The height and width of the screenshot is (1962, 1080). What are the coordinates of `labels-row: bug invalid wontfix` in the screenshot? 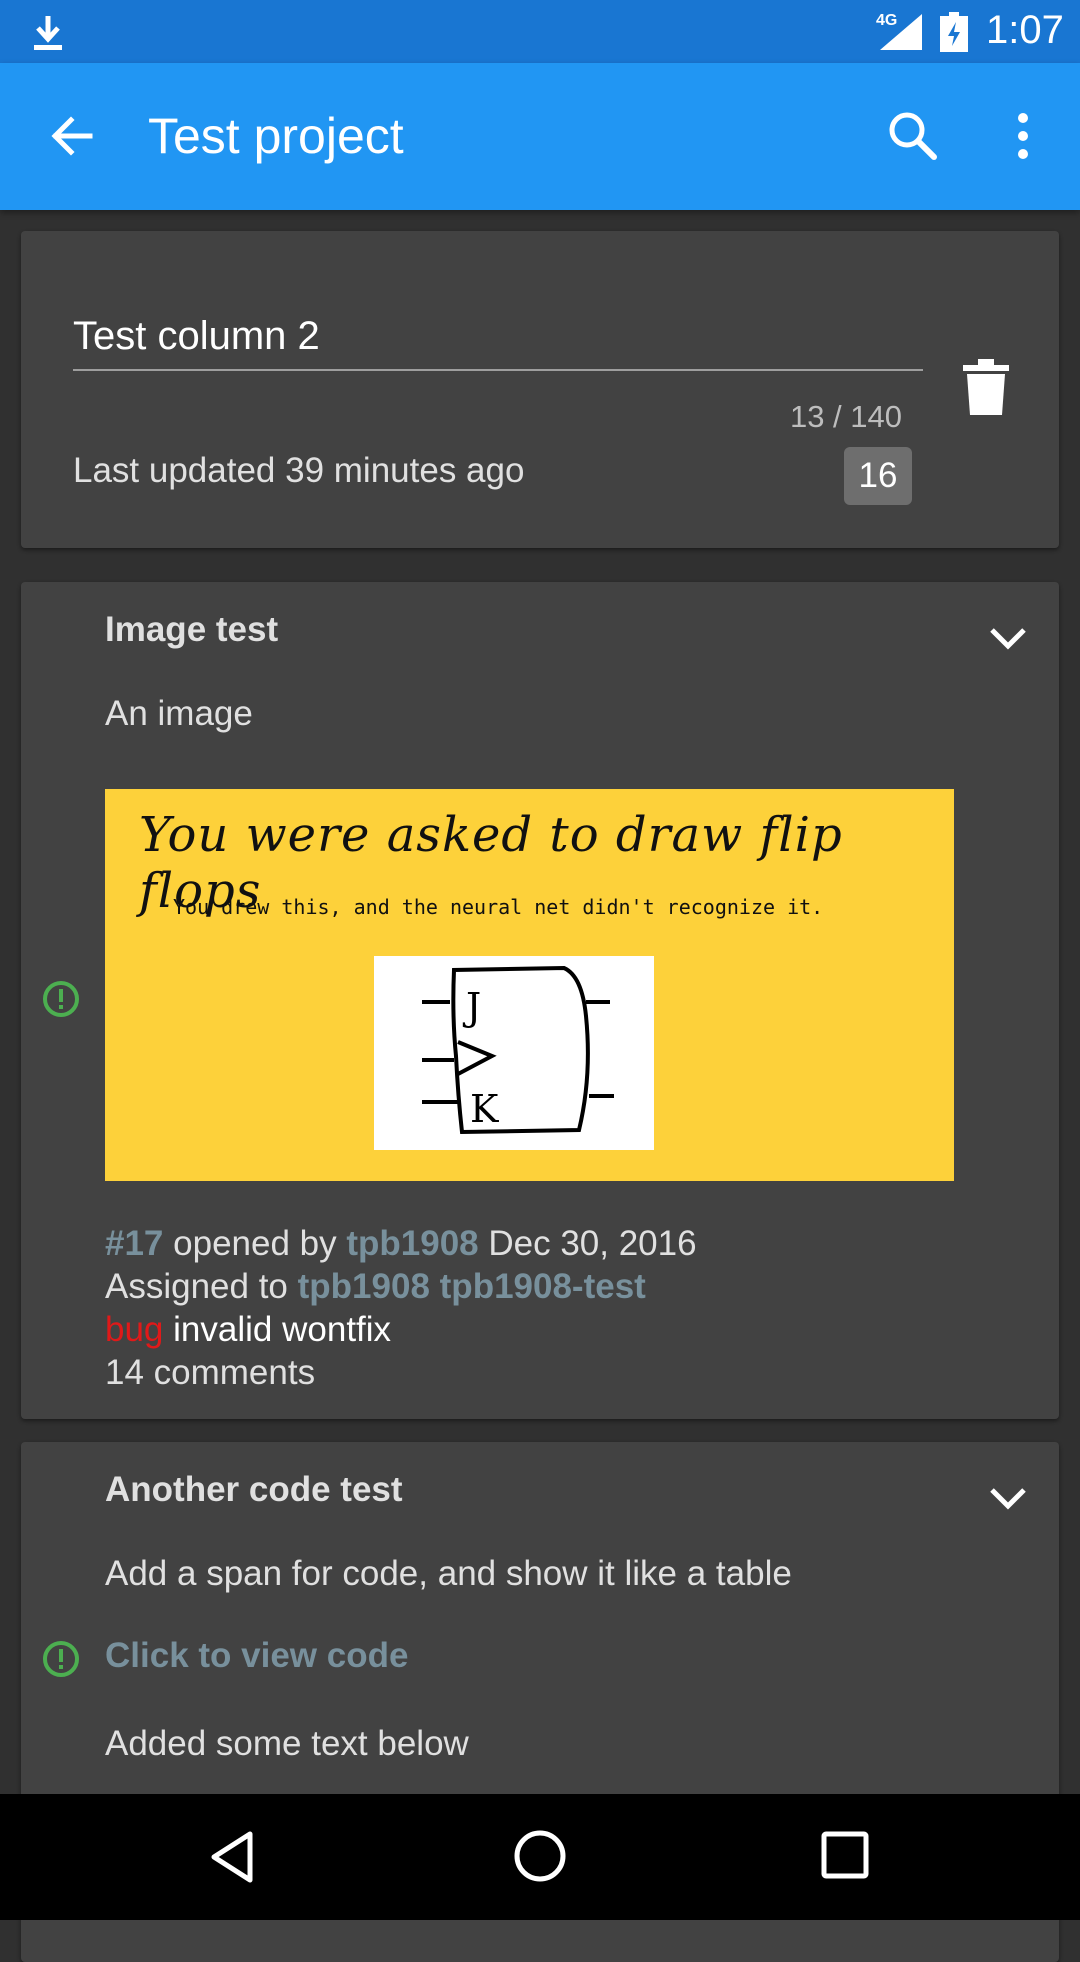 It's located at (401, 1329).